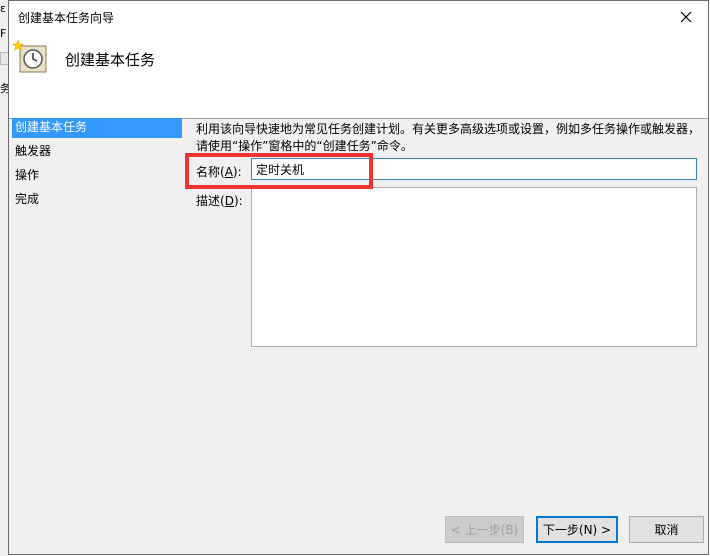 This screenshot has height=556, width=710. What do you see at coordinates (474, 169) in the screenshot?
I see `name-input` at bounding box center [474, 169].